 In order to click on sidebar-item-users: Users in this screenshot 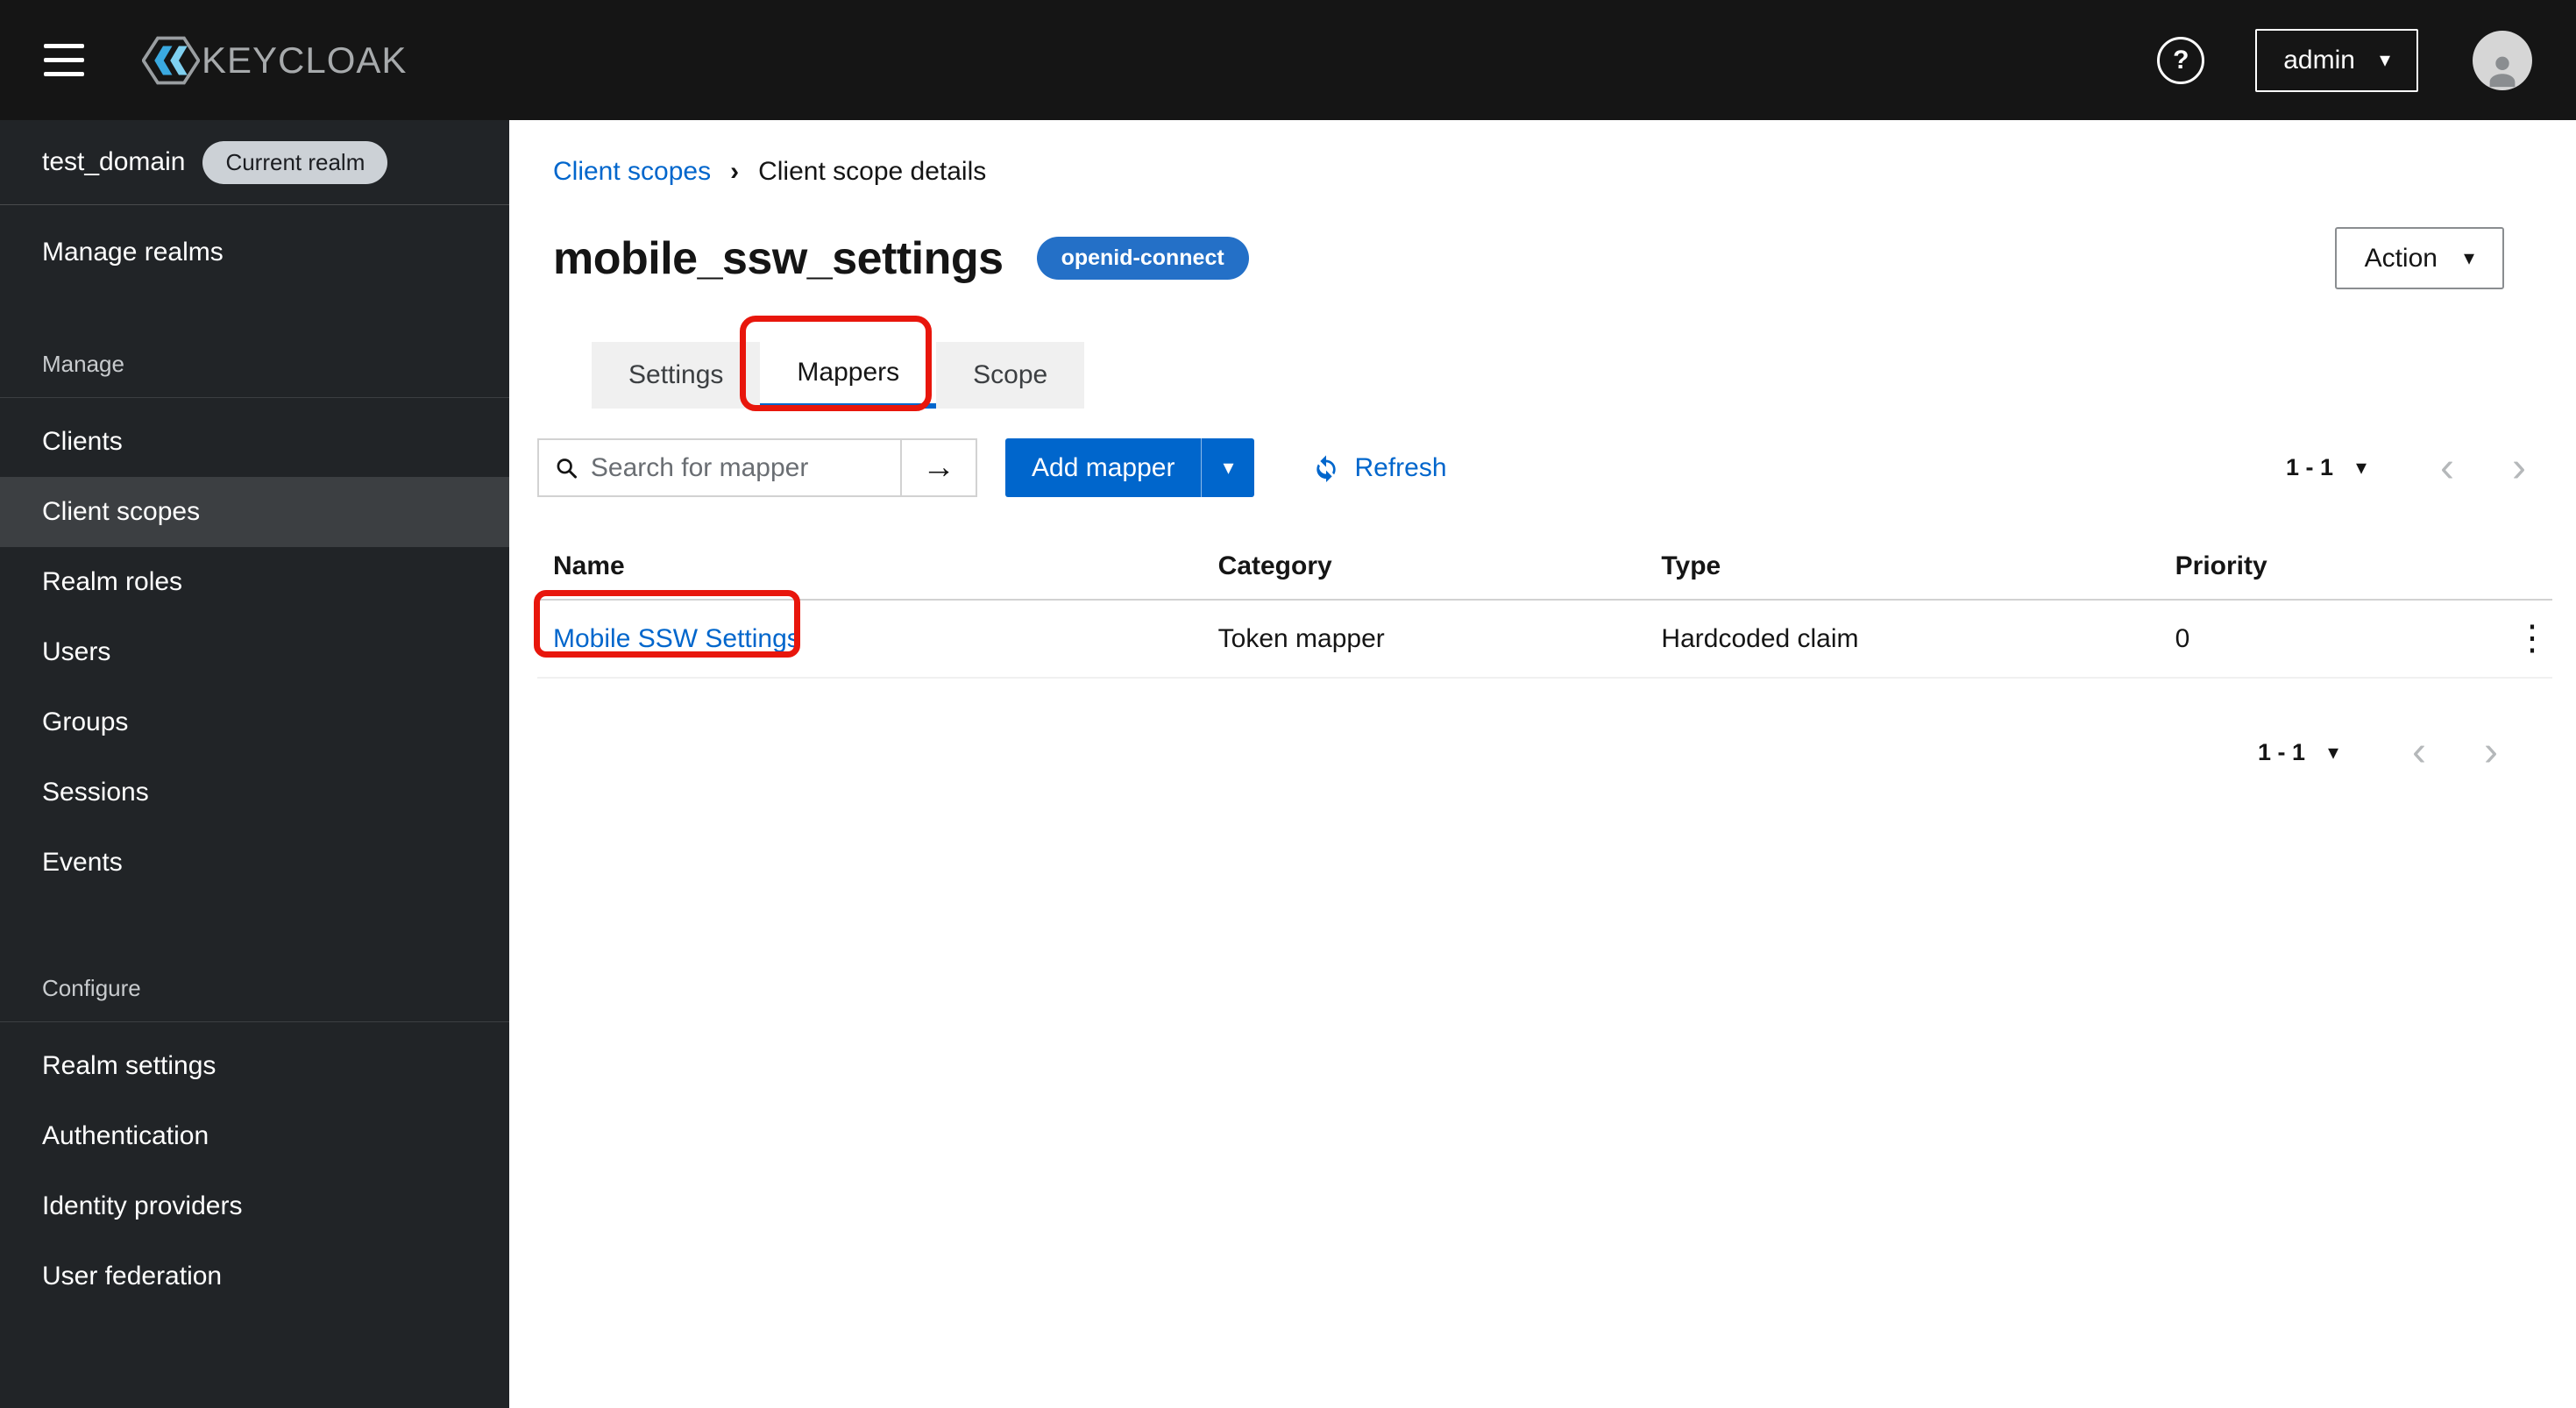, I will do `click(254, 652)`.